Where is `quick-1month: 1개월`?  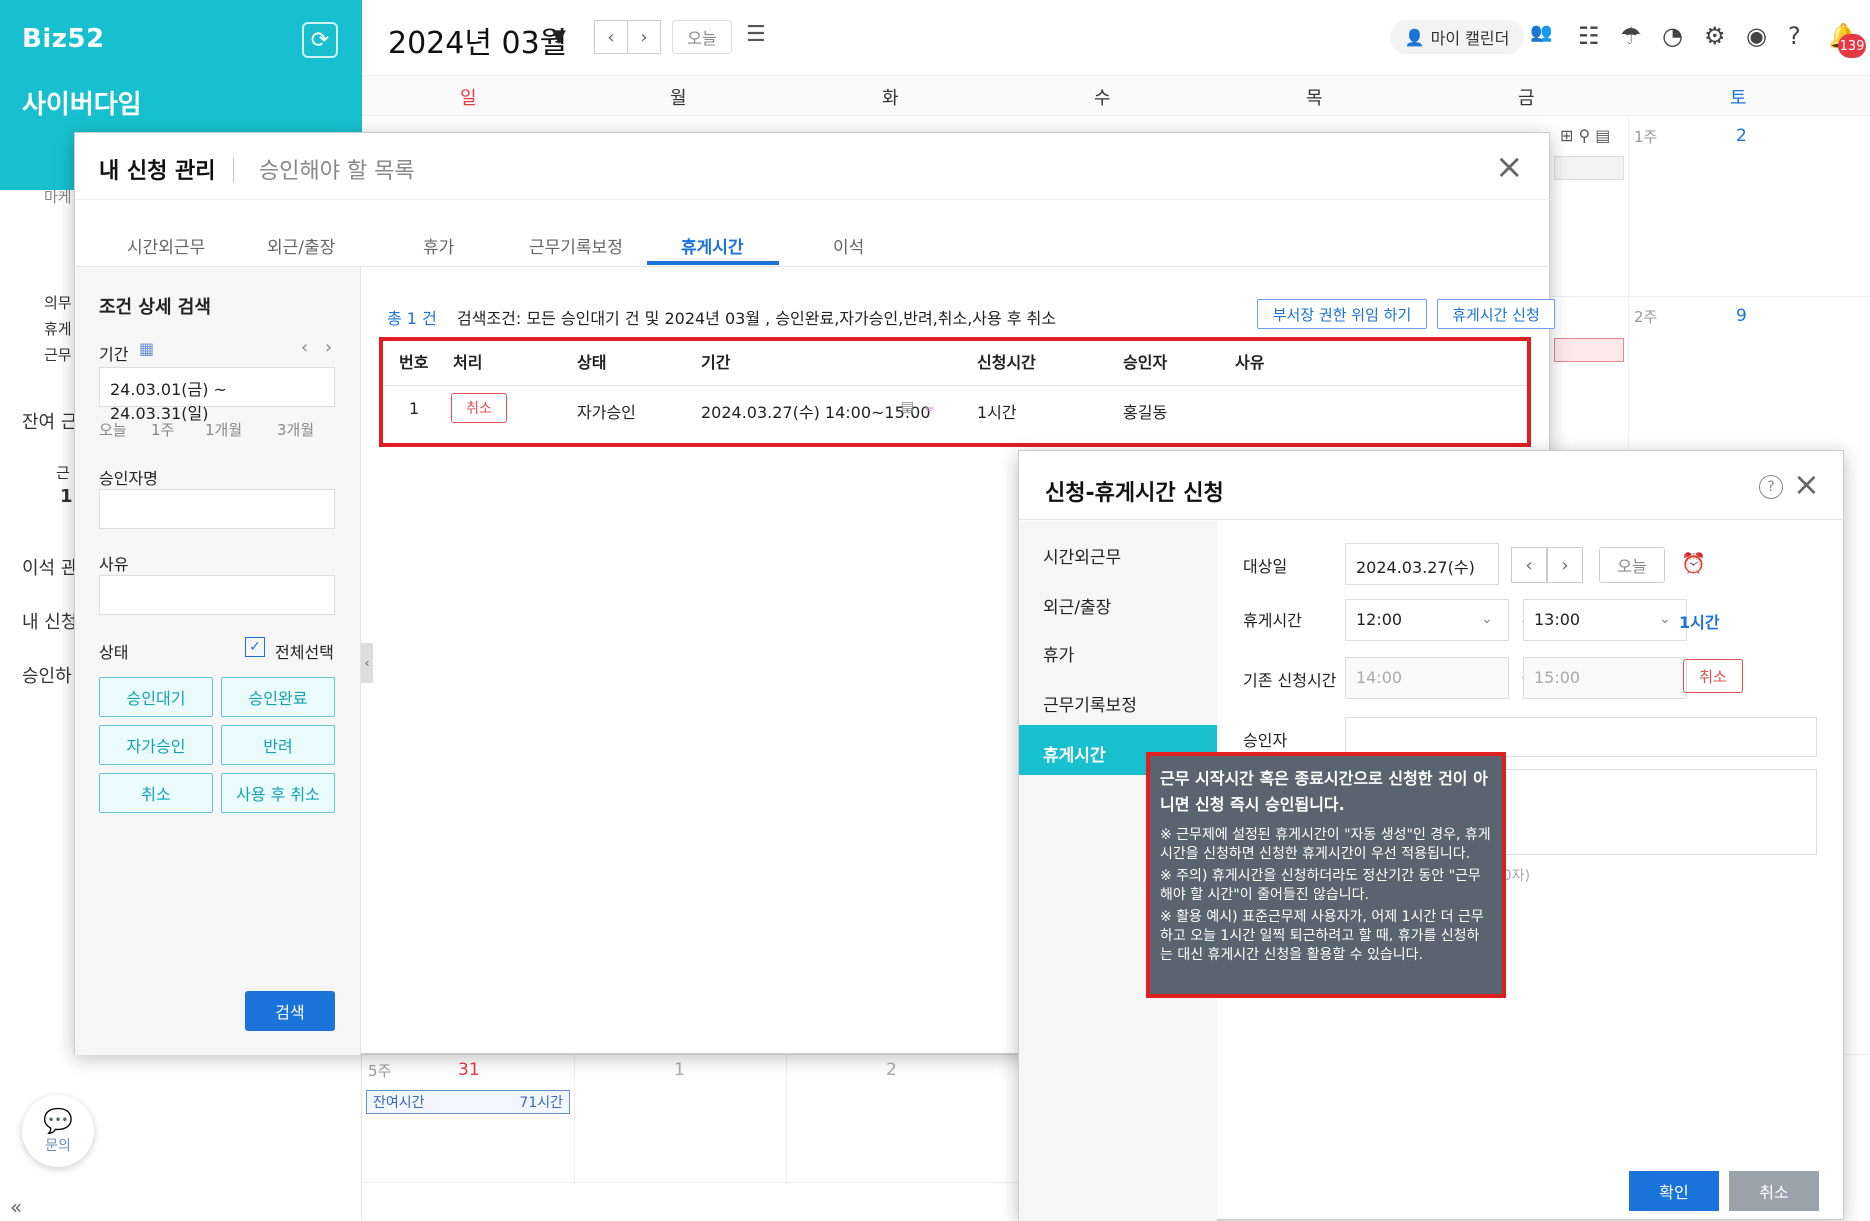 quick-1month: 1개월 is located at coordinates (223, 429).